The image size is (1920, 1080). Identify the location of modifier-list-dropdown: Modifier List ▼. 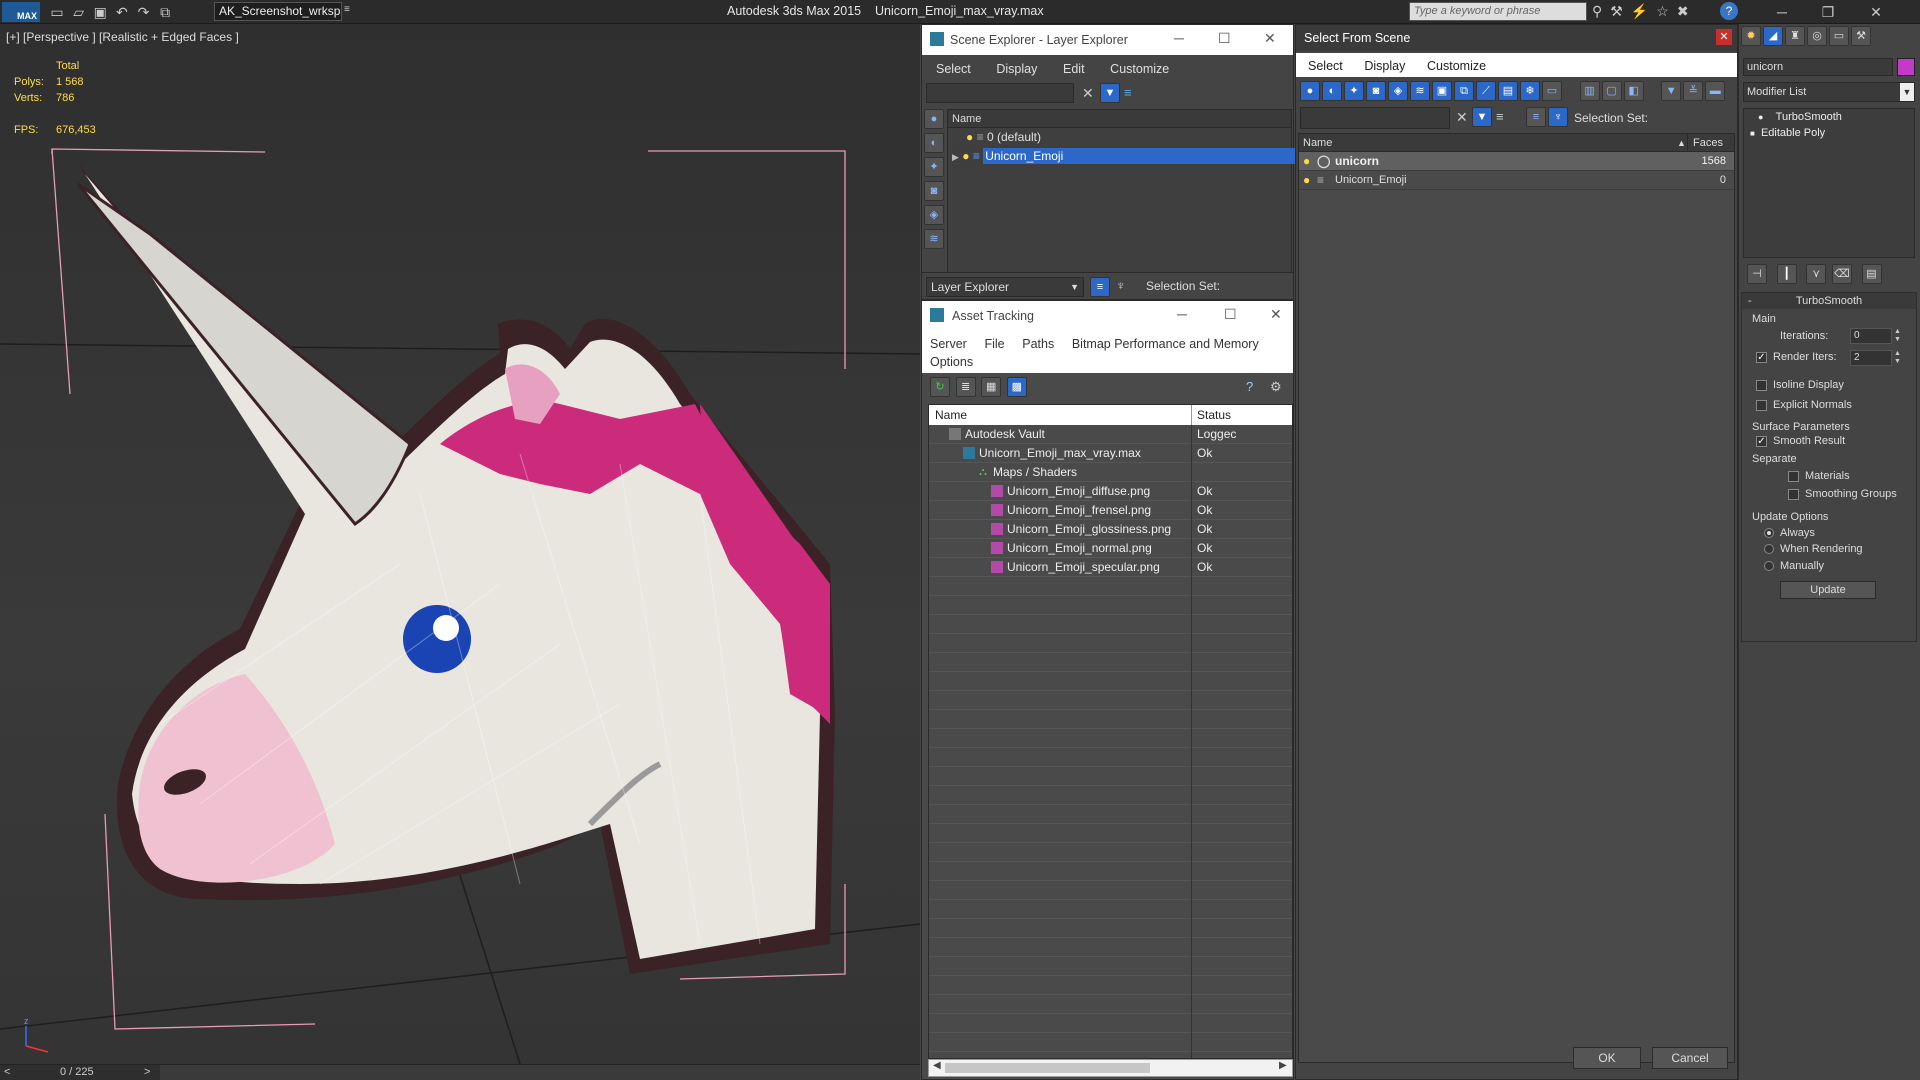
(1829, 92).